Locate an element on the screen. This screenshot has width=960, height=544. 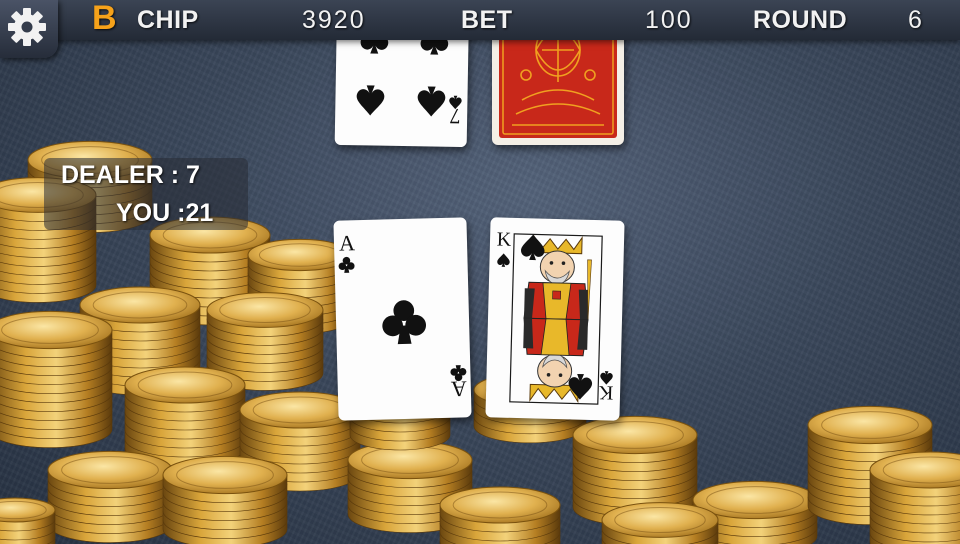
bet-label: BET is located at coordinates (487, 20).